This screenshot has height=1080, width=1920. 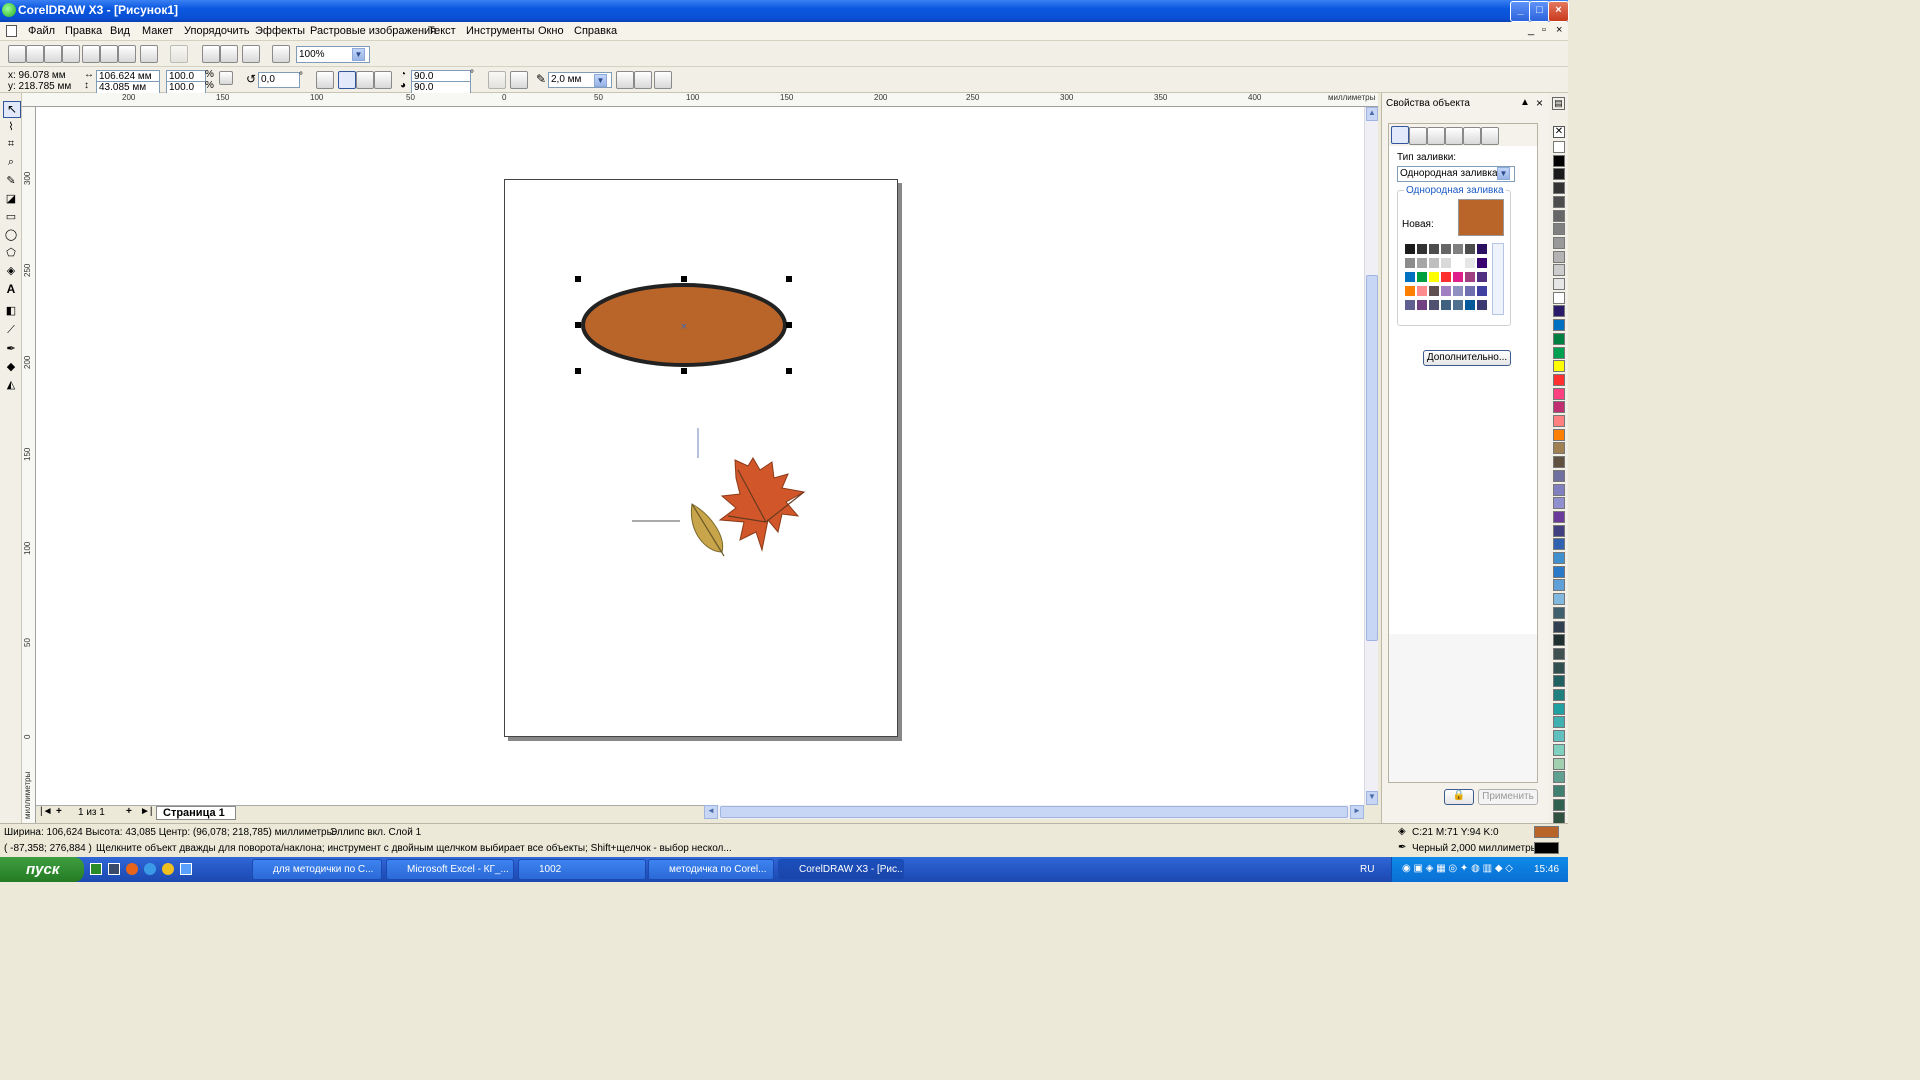 What do you see at coordinates (11, 199) in the screenshot?
I see `smart-fill-tool-icon: ◪` at bounding box center [11, 199].